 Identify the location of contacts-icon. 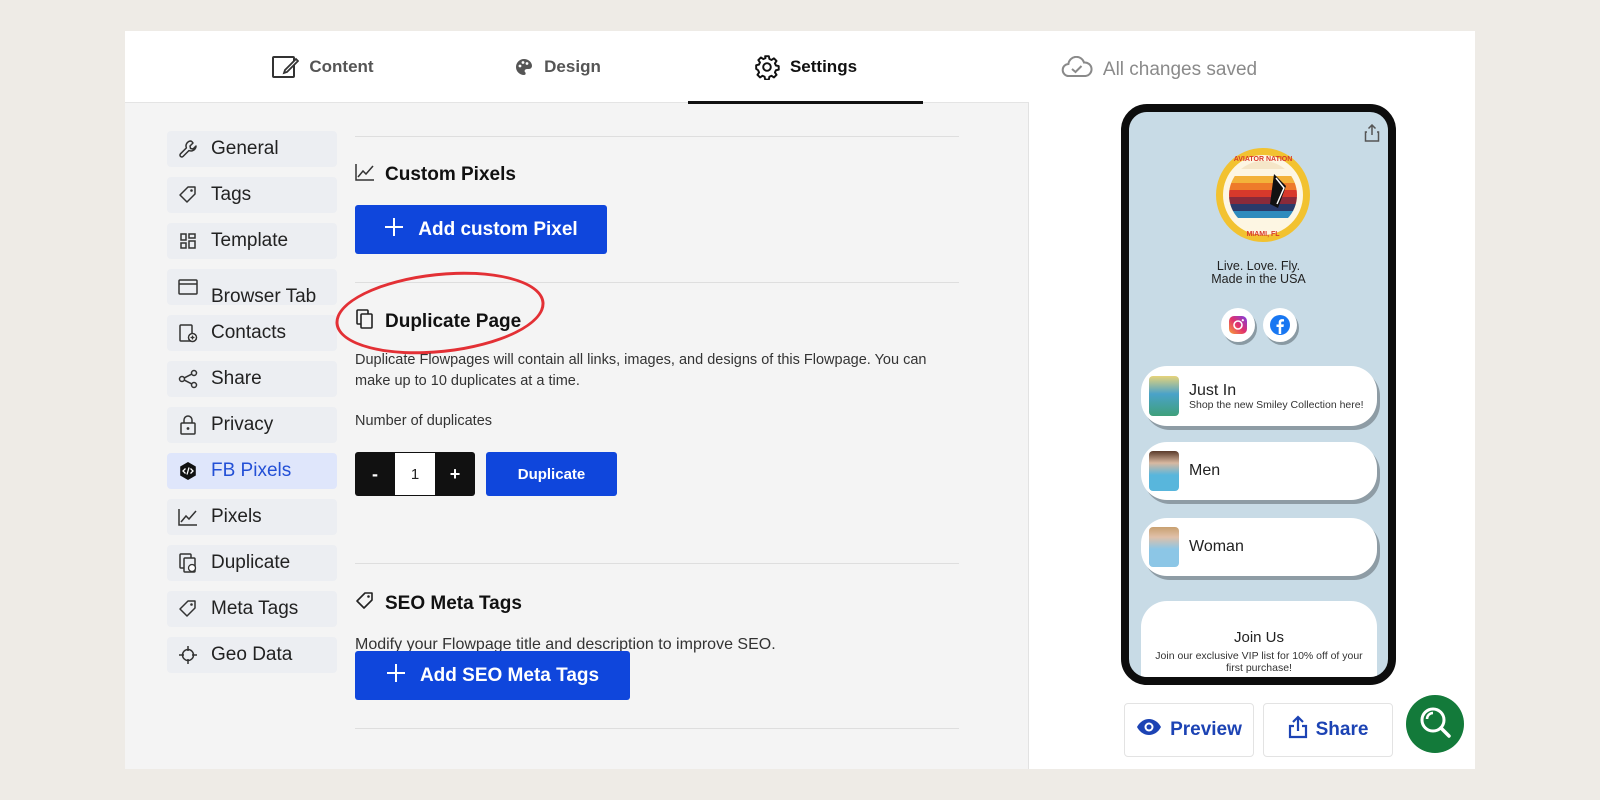
(188, 333).